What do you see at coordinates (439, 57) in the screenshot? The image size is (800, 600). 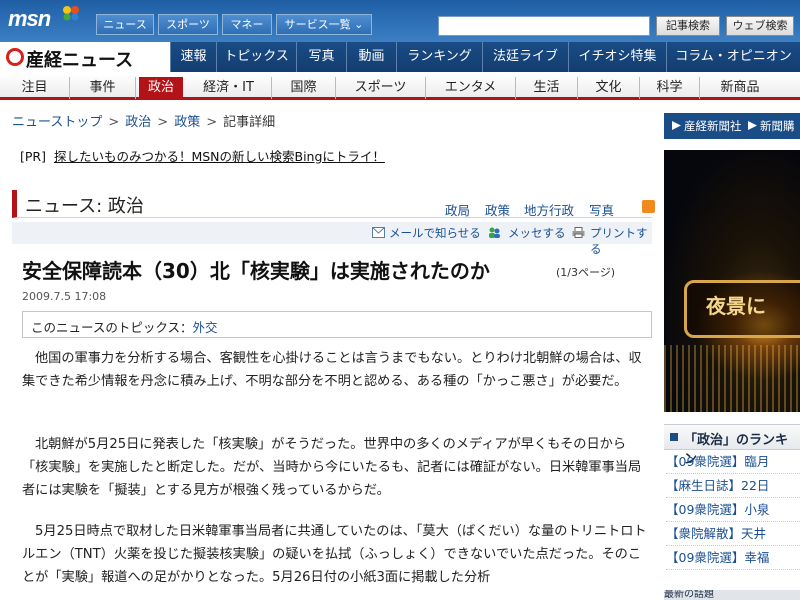 I see `nav-ranking: ランキング` at bounding box center [439, 57].